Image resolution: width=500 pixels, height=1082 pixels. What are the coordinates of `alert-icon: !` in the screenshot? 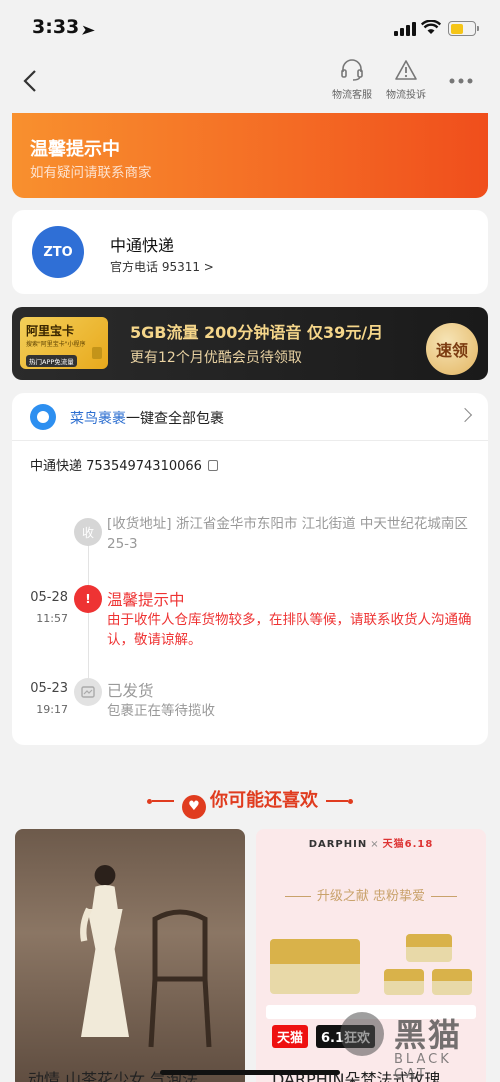 It's located at (88, 599).